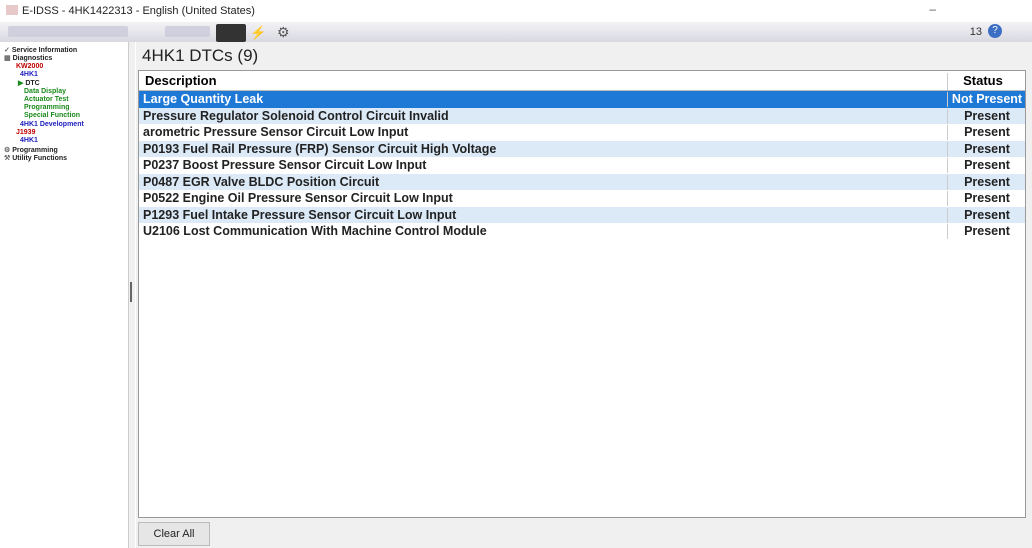  Describe the element at coordinates (174, 534) in the screenshot. I see `clear-all-button: Clear All` at that location.